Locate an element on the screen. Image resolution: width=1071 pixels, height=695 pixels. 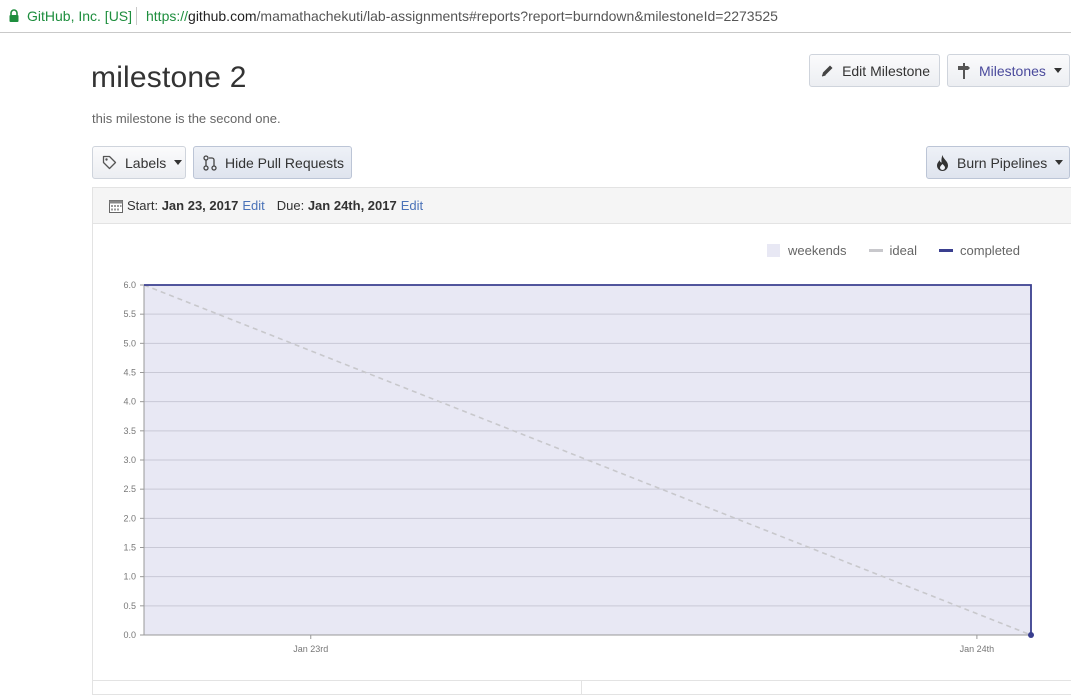
y-tick-label: 5.5 is located at coordinates (129, 314).